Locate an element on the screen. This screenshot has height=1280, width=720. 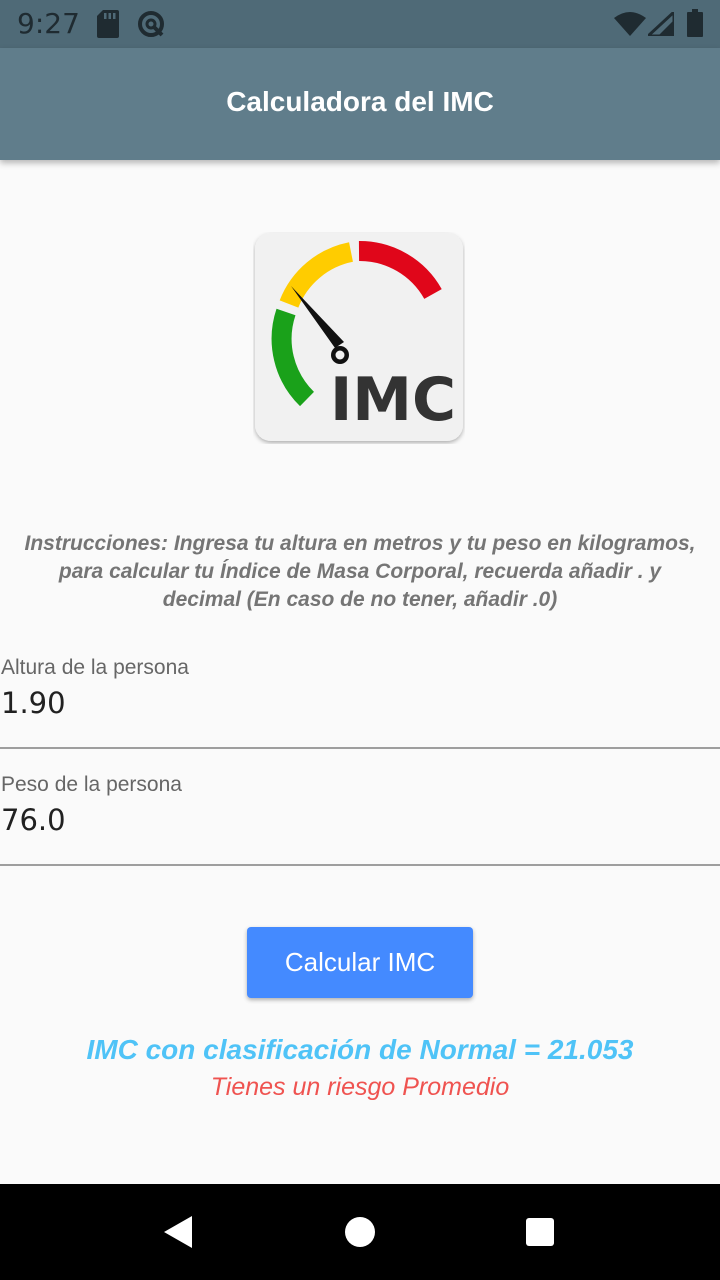
navigation-bar is located at coordinates (360, 1232).